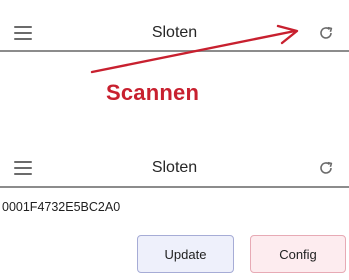 This screenshot has height=280, width=349. What do you see at coordinates (298, 254) in the screenshot?
I see `config-button: Config` at bounding box center [298, 254].